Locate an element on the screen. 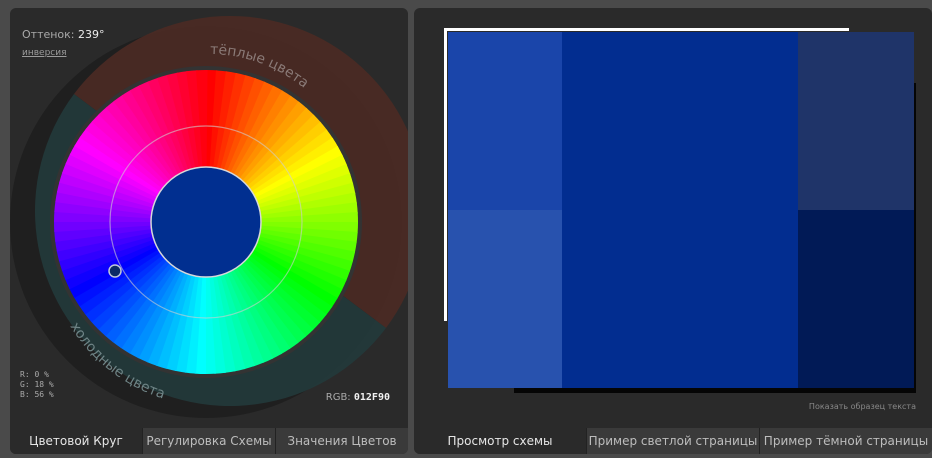 The image size is (932, 458). rgb-g: G: 18 % is located at coordinates (37, 384).